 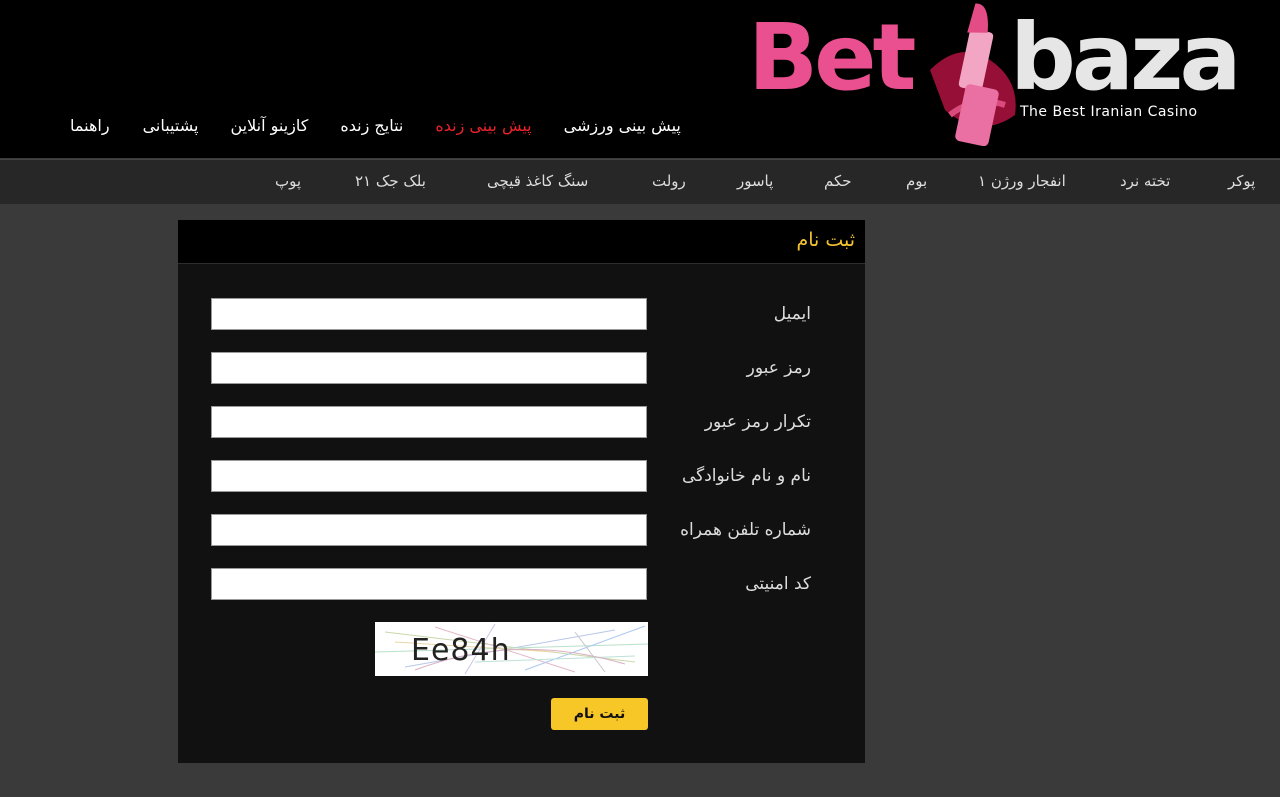 What do you see at coordinates (792, 314) in the screenshot?
I see `email-label: ایمیل` at bounding box center [792, 314].